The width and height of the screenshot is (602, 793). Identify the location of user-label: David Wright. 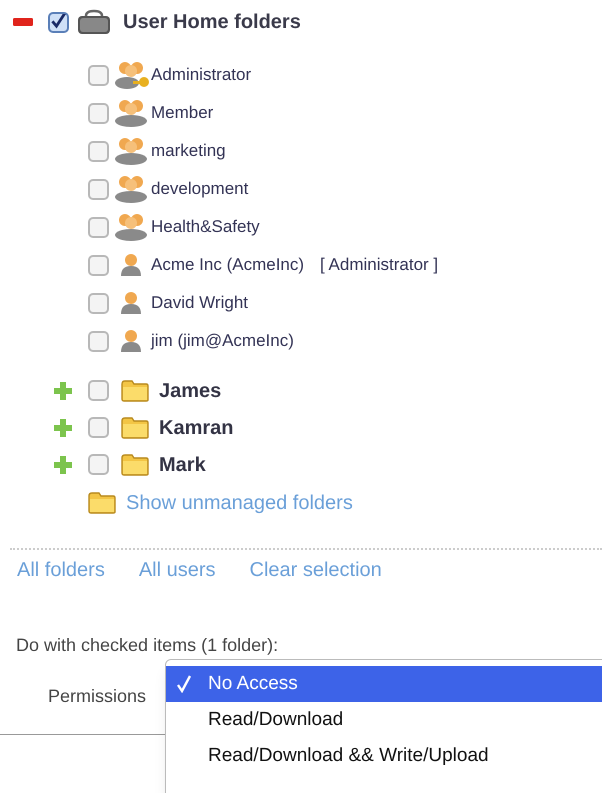
(199, 303).